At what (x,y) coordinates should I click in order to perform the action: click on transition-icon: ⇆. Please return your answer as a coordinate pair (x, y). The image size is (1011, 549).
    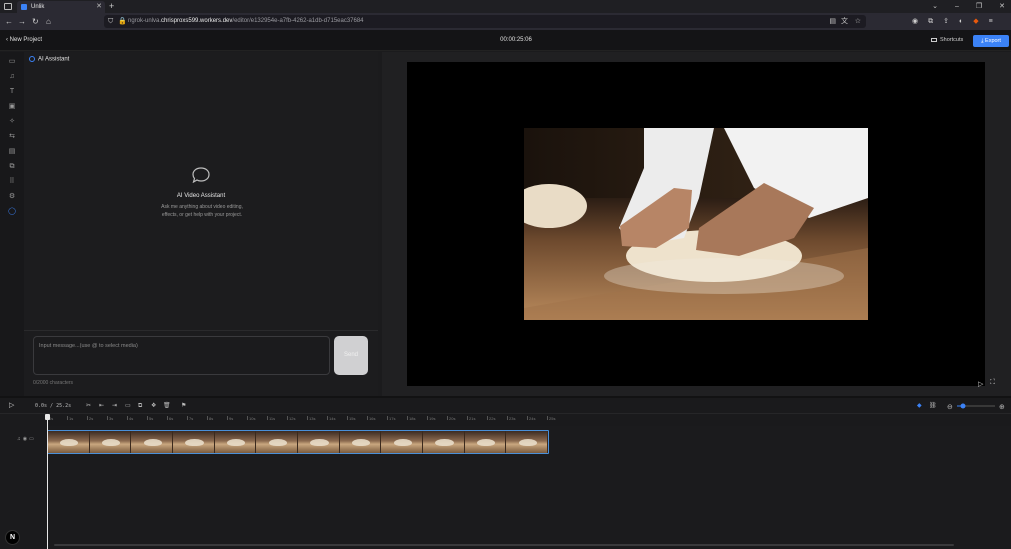
    Looking at the image, I should click on (12, 137).